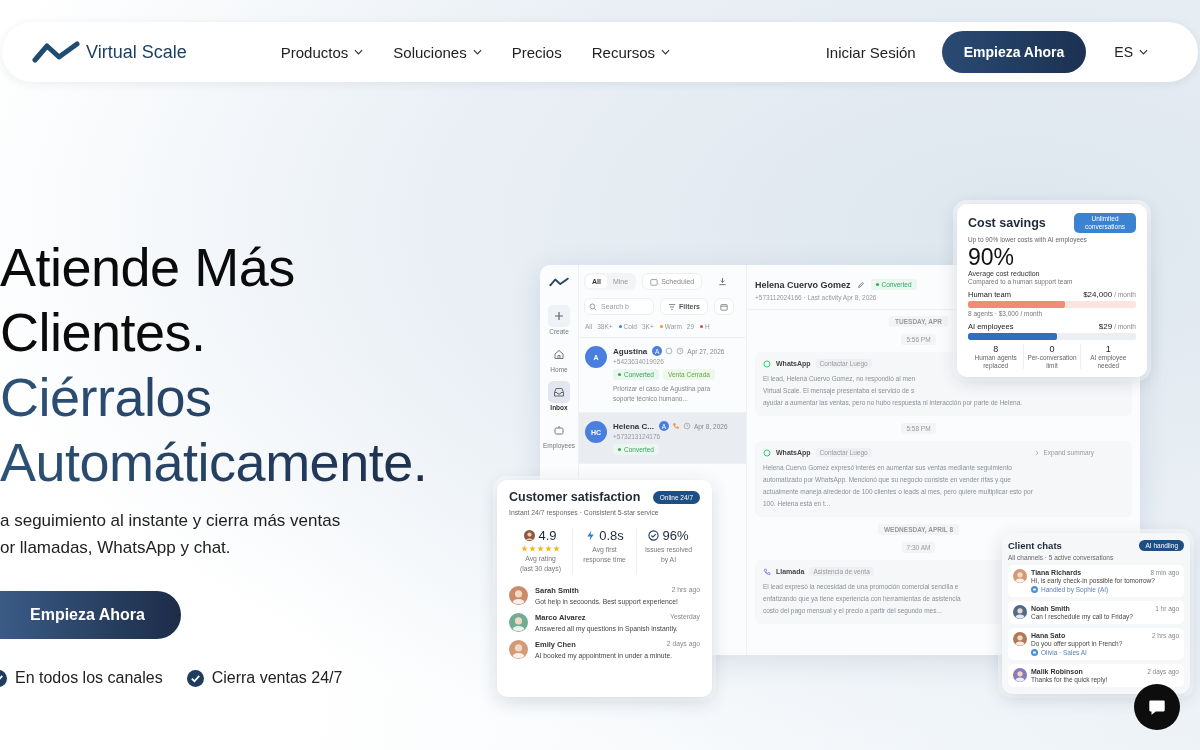 This screenshot has height=750, width=1200. Describe the element at coordinates (611, 535) in the screenshot. I see `stat-value: 0.8s` at that location.